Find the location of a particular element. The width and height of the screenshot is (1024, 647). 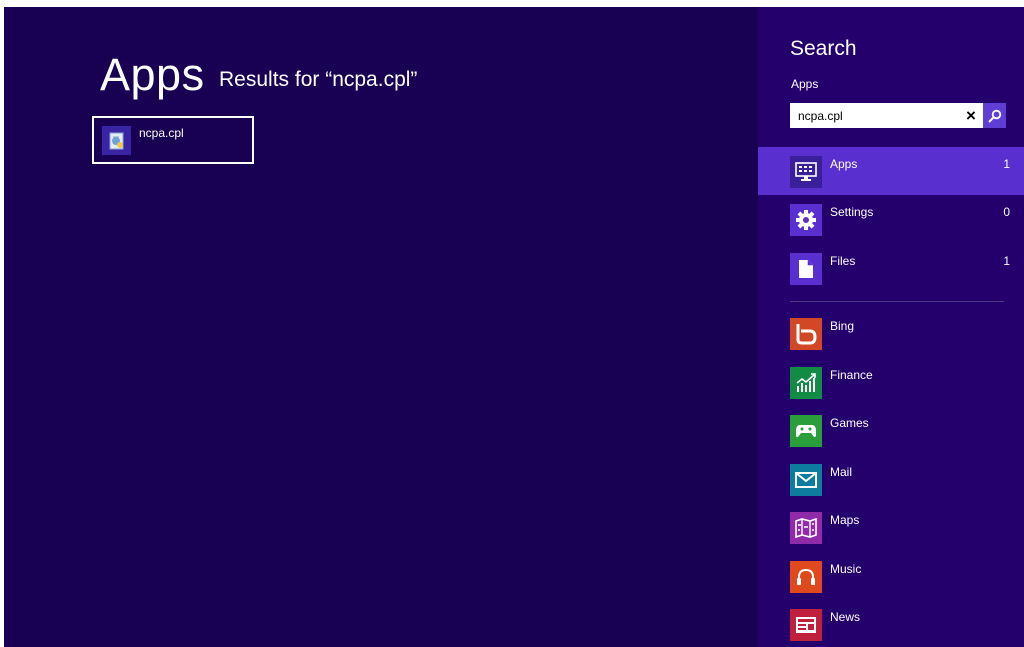

finance-icon is located at coordinates (806, 383).